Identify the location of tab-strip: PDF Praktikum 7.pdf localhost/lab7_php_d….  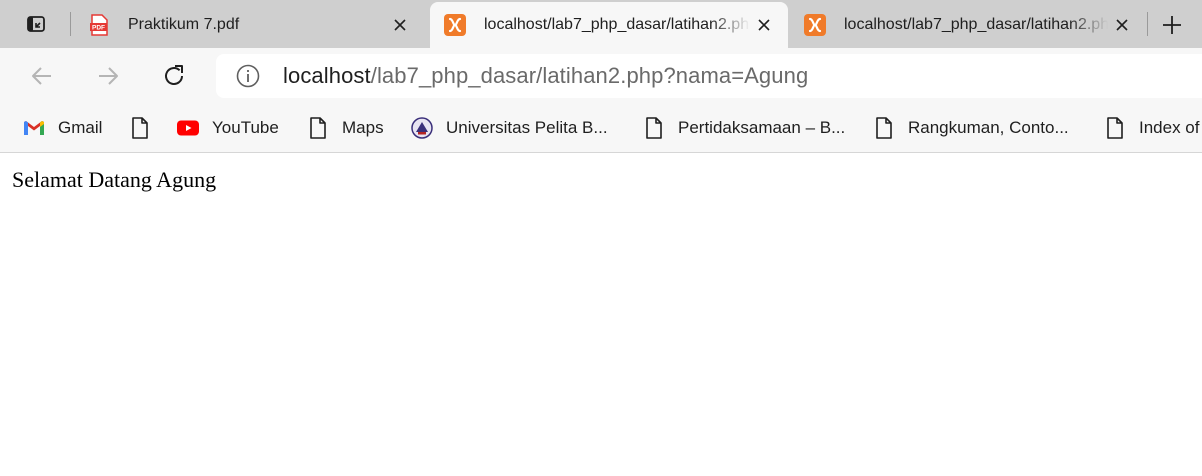
(601, 24).